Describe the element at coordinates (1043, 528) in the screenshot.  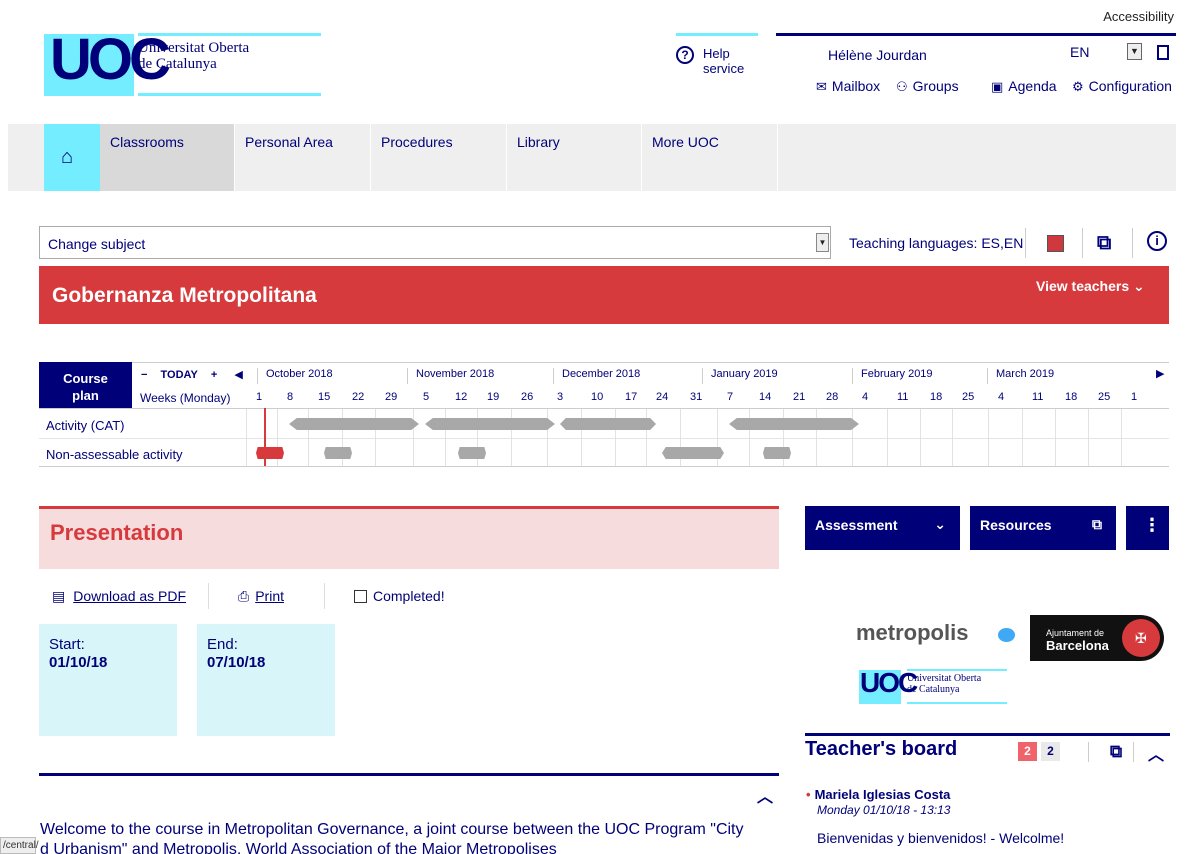
I see `resources-button: Resources ⧉` at that location.